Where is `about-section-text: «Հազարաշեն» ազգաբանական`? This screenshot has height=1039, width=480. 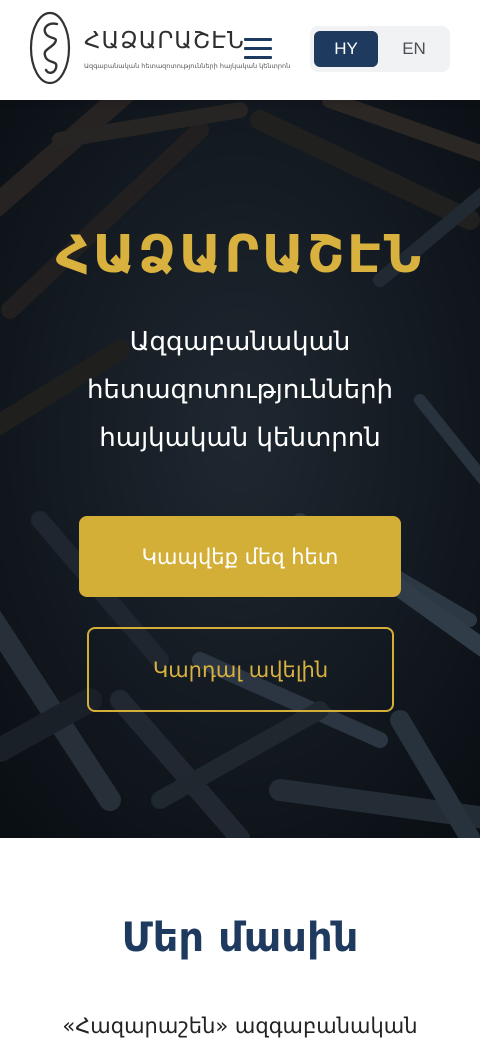 about-section-text: «Հազարաշեն» ազգաբանական is located at coordinates (240, 1026).